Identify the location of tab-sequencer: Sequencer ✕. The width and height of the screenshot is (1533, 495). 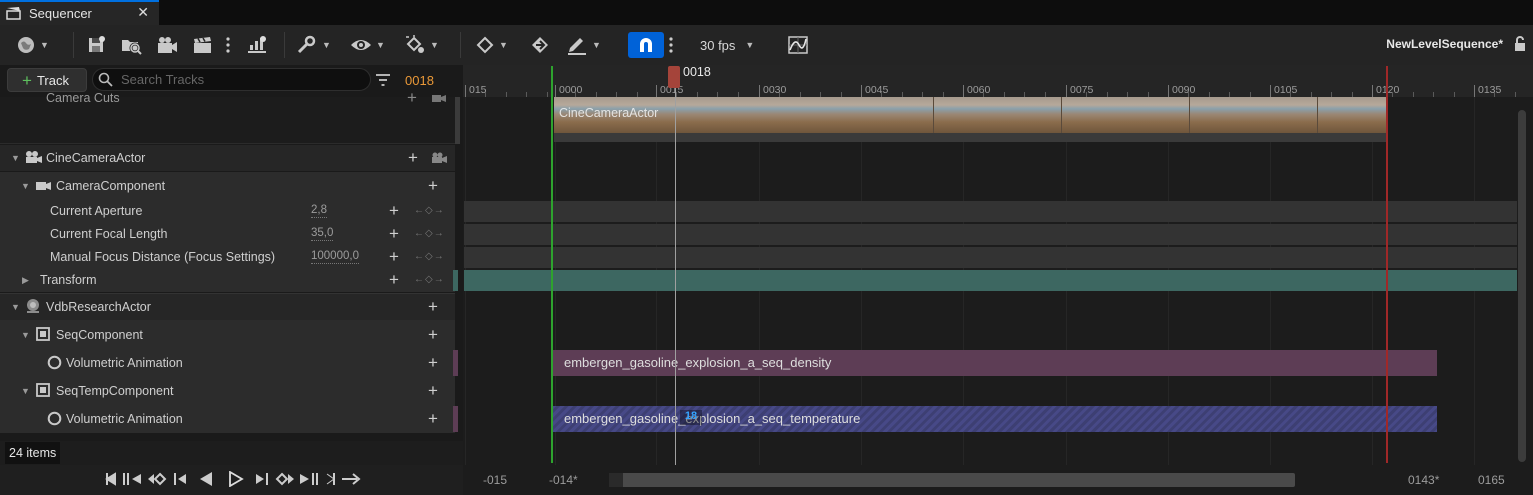
(79, 12).